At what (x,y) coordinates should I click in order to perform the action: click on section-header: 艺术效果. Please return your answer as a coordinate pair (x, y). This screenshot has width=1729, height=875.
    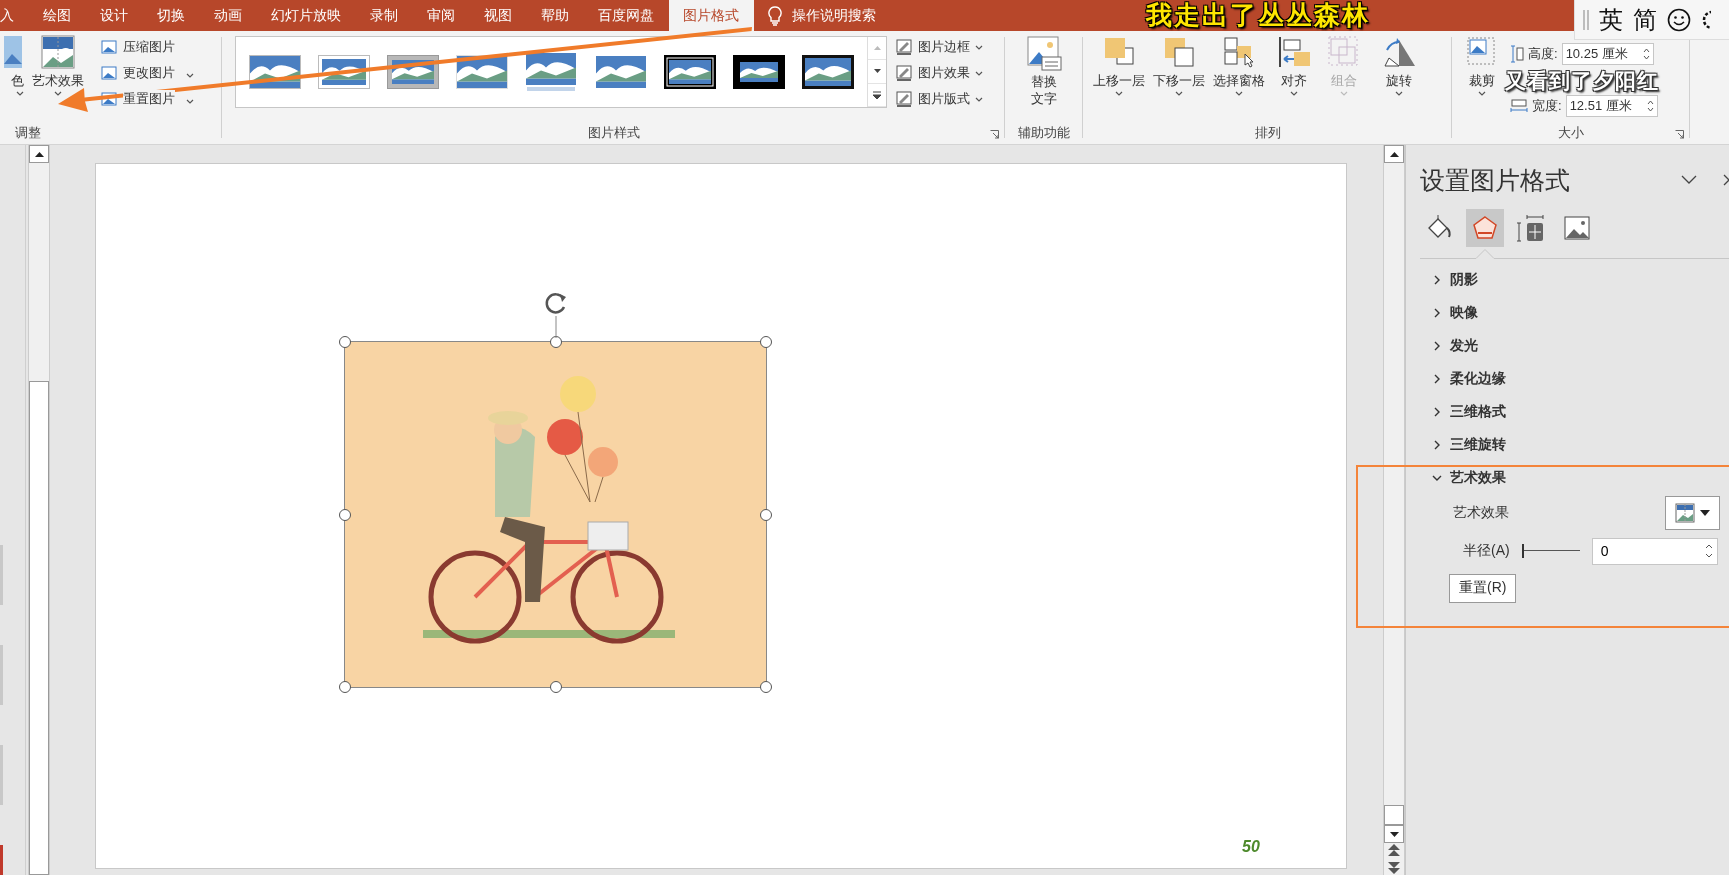
    Looking at the image, I should click on (1574, 477).